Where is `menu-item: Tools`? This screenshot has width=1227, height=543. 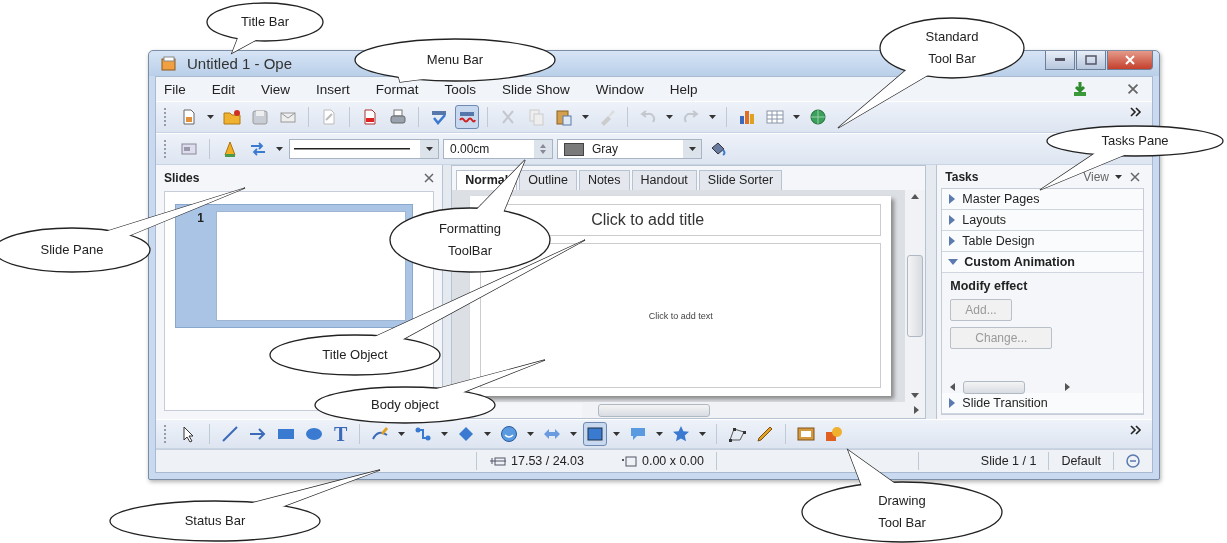 menu-item: Tools is located at coordinates (460, 89).